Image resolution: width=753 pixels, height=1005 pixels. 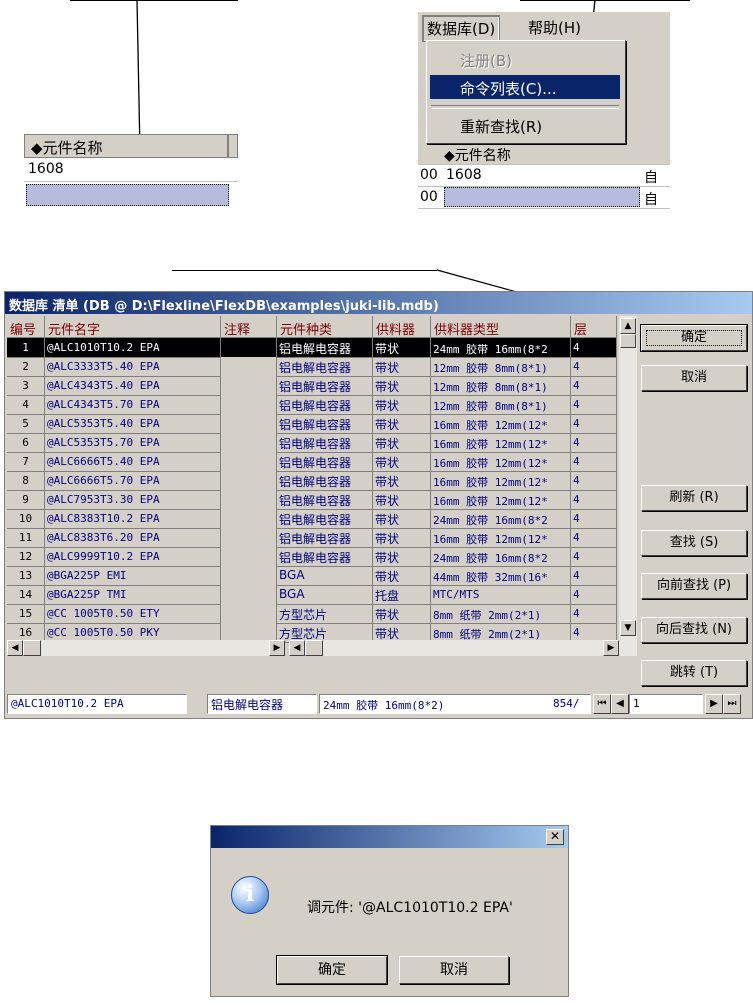 I want to click on scroll-right-icon: ▶, so click(x=611, y=648).